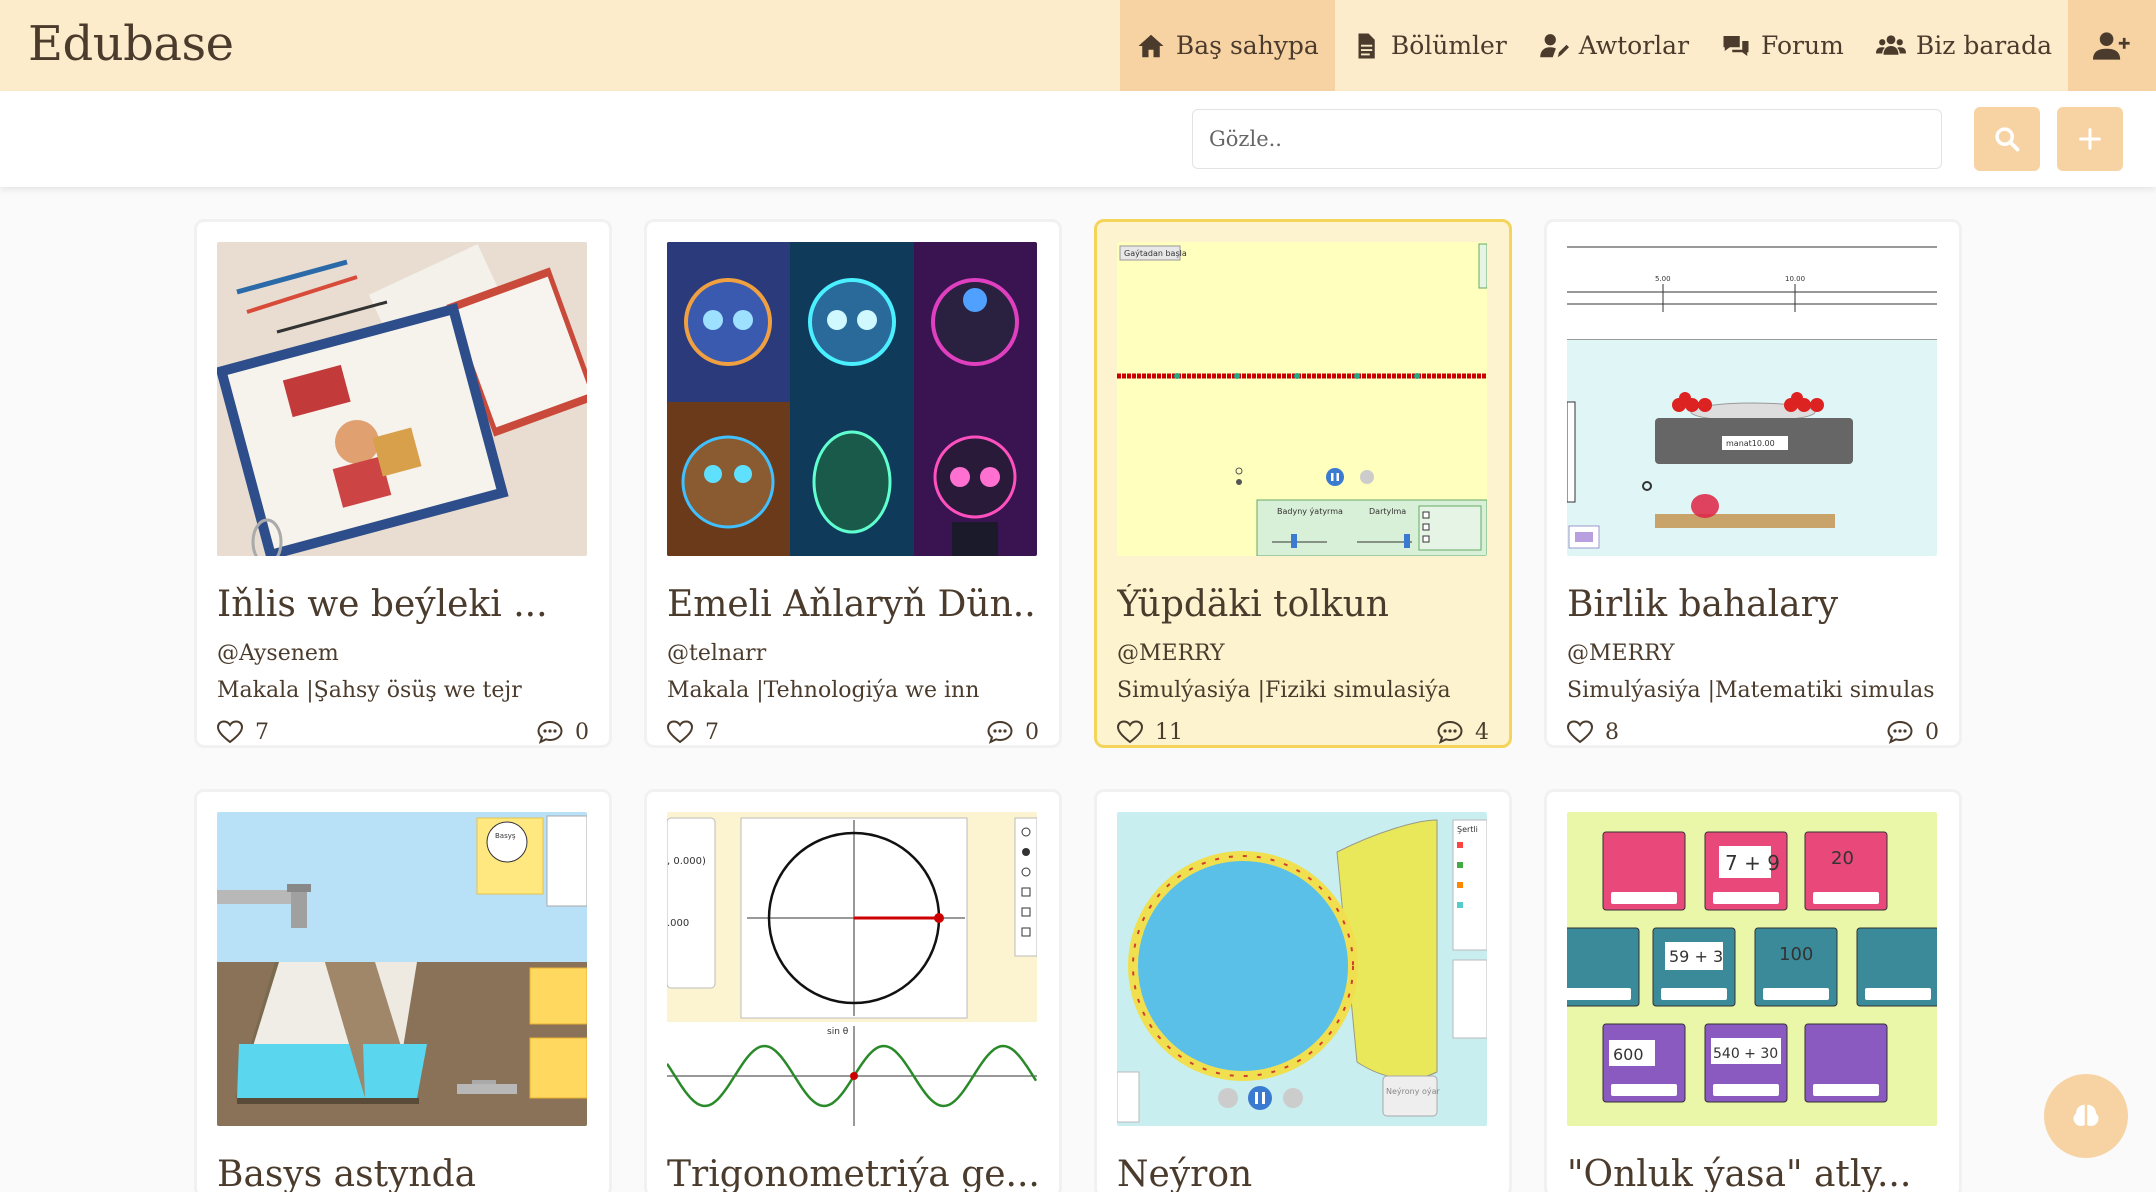 This screenshot has width=2156, height=1192. I want to click on comment-count: 4, so click(1482, 732).